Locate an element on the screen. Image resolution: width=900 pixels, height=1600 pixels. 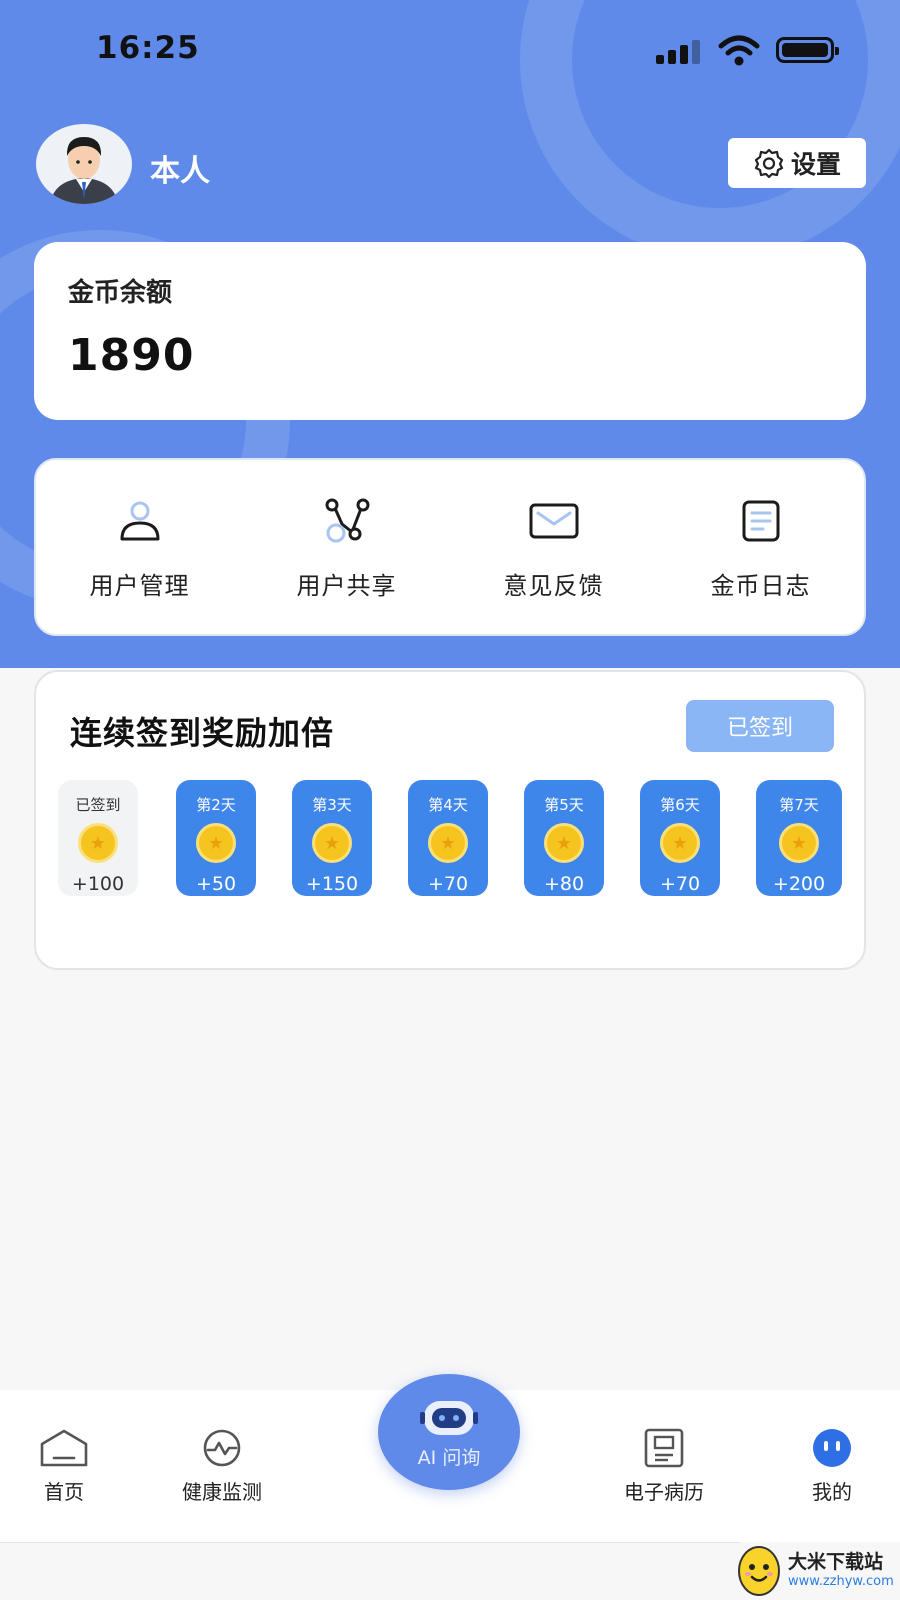
checkin-day-3: 第3天 ★ +150 is located at coordinates (332, 838).